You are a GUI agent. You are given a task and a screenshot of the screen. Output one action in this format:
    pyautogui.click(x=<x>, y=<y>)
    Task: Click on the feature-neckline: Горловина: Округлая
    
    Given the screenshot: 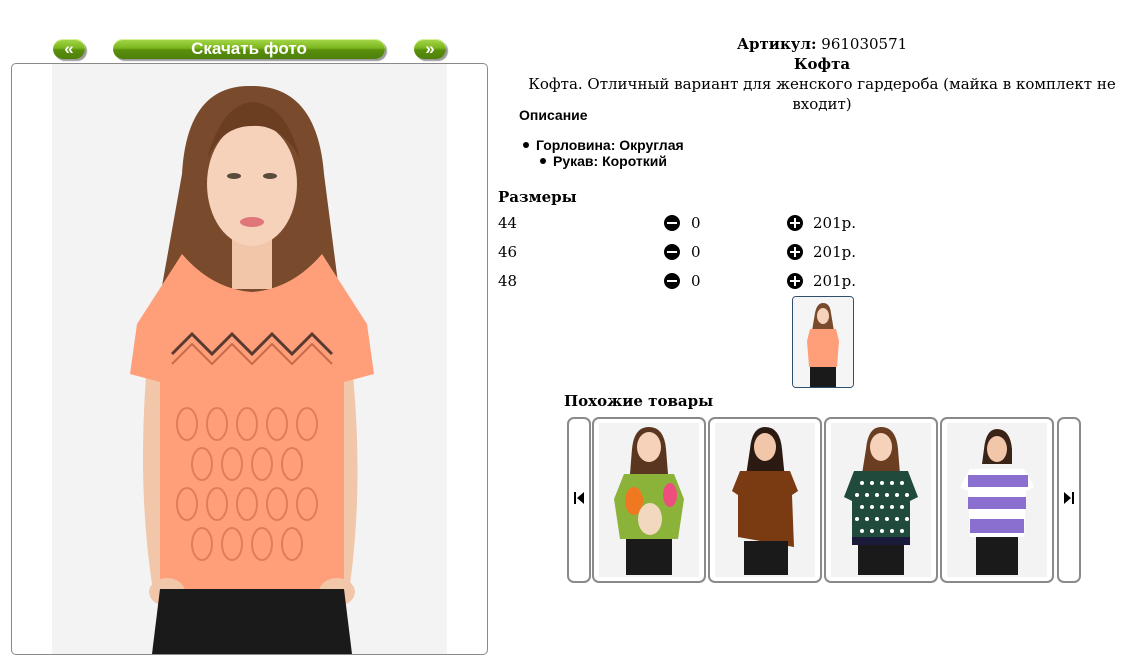 What is the action you would take?
    pyautogui.click(x=610, y=145)
    